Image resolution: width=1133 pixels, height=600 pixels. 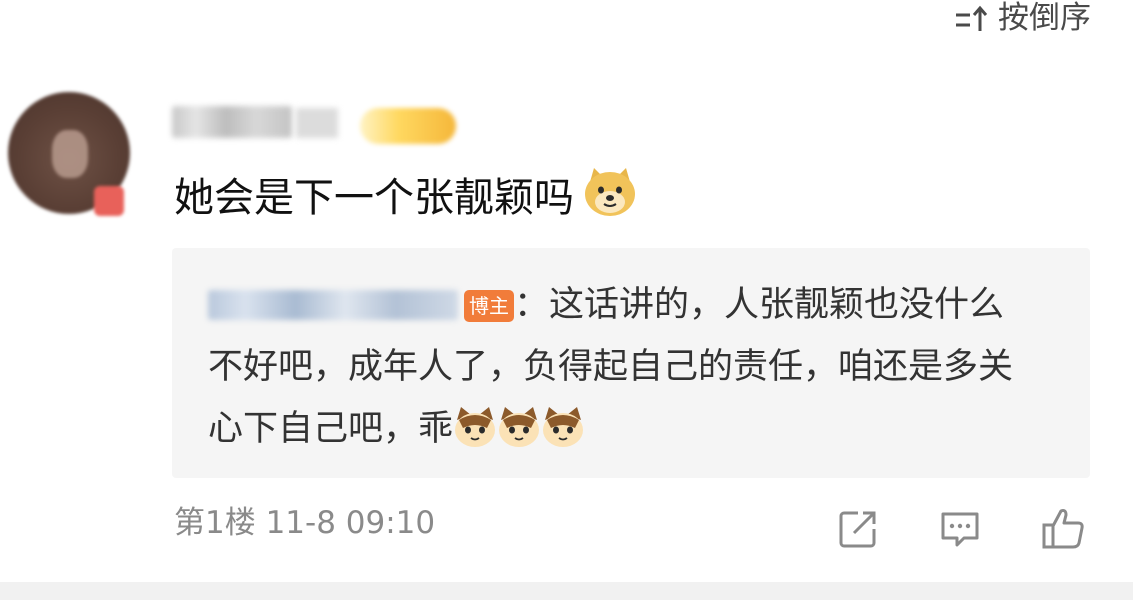 What do you see at coordinates (408, 126) in the screenshot?
I see `level-badge` at bounding box center [408, 126].